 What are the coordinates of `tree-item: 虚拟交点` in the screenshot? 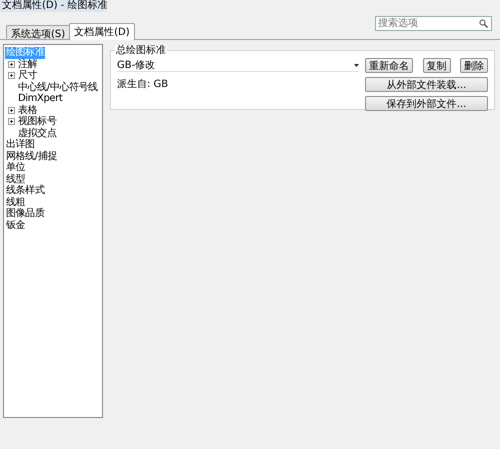 It's located at (37, 133).